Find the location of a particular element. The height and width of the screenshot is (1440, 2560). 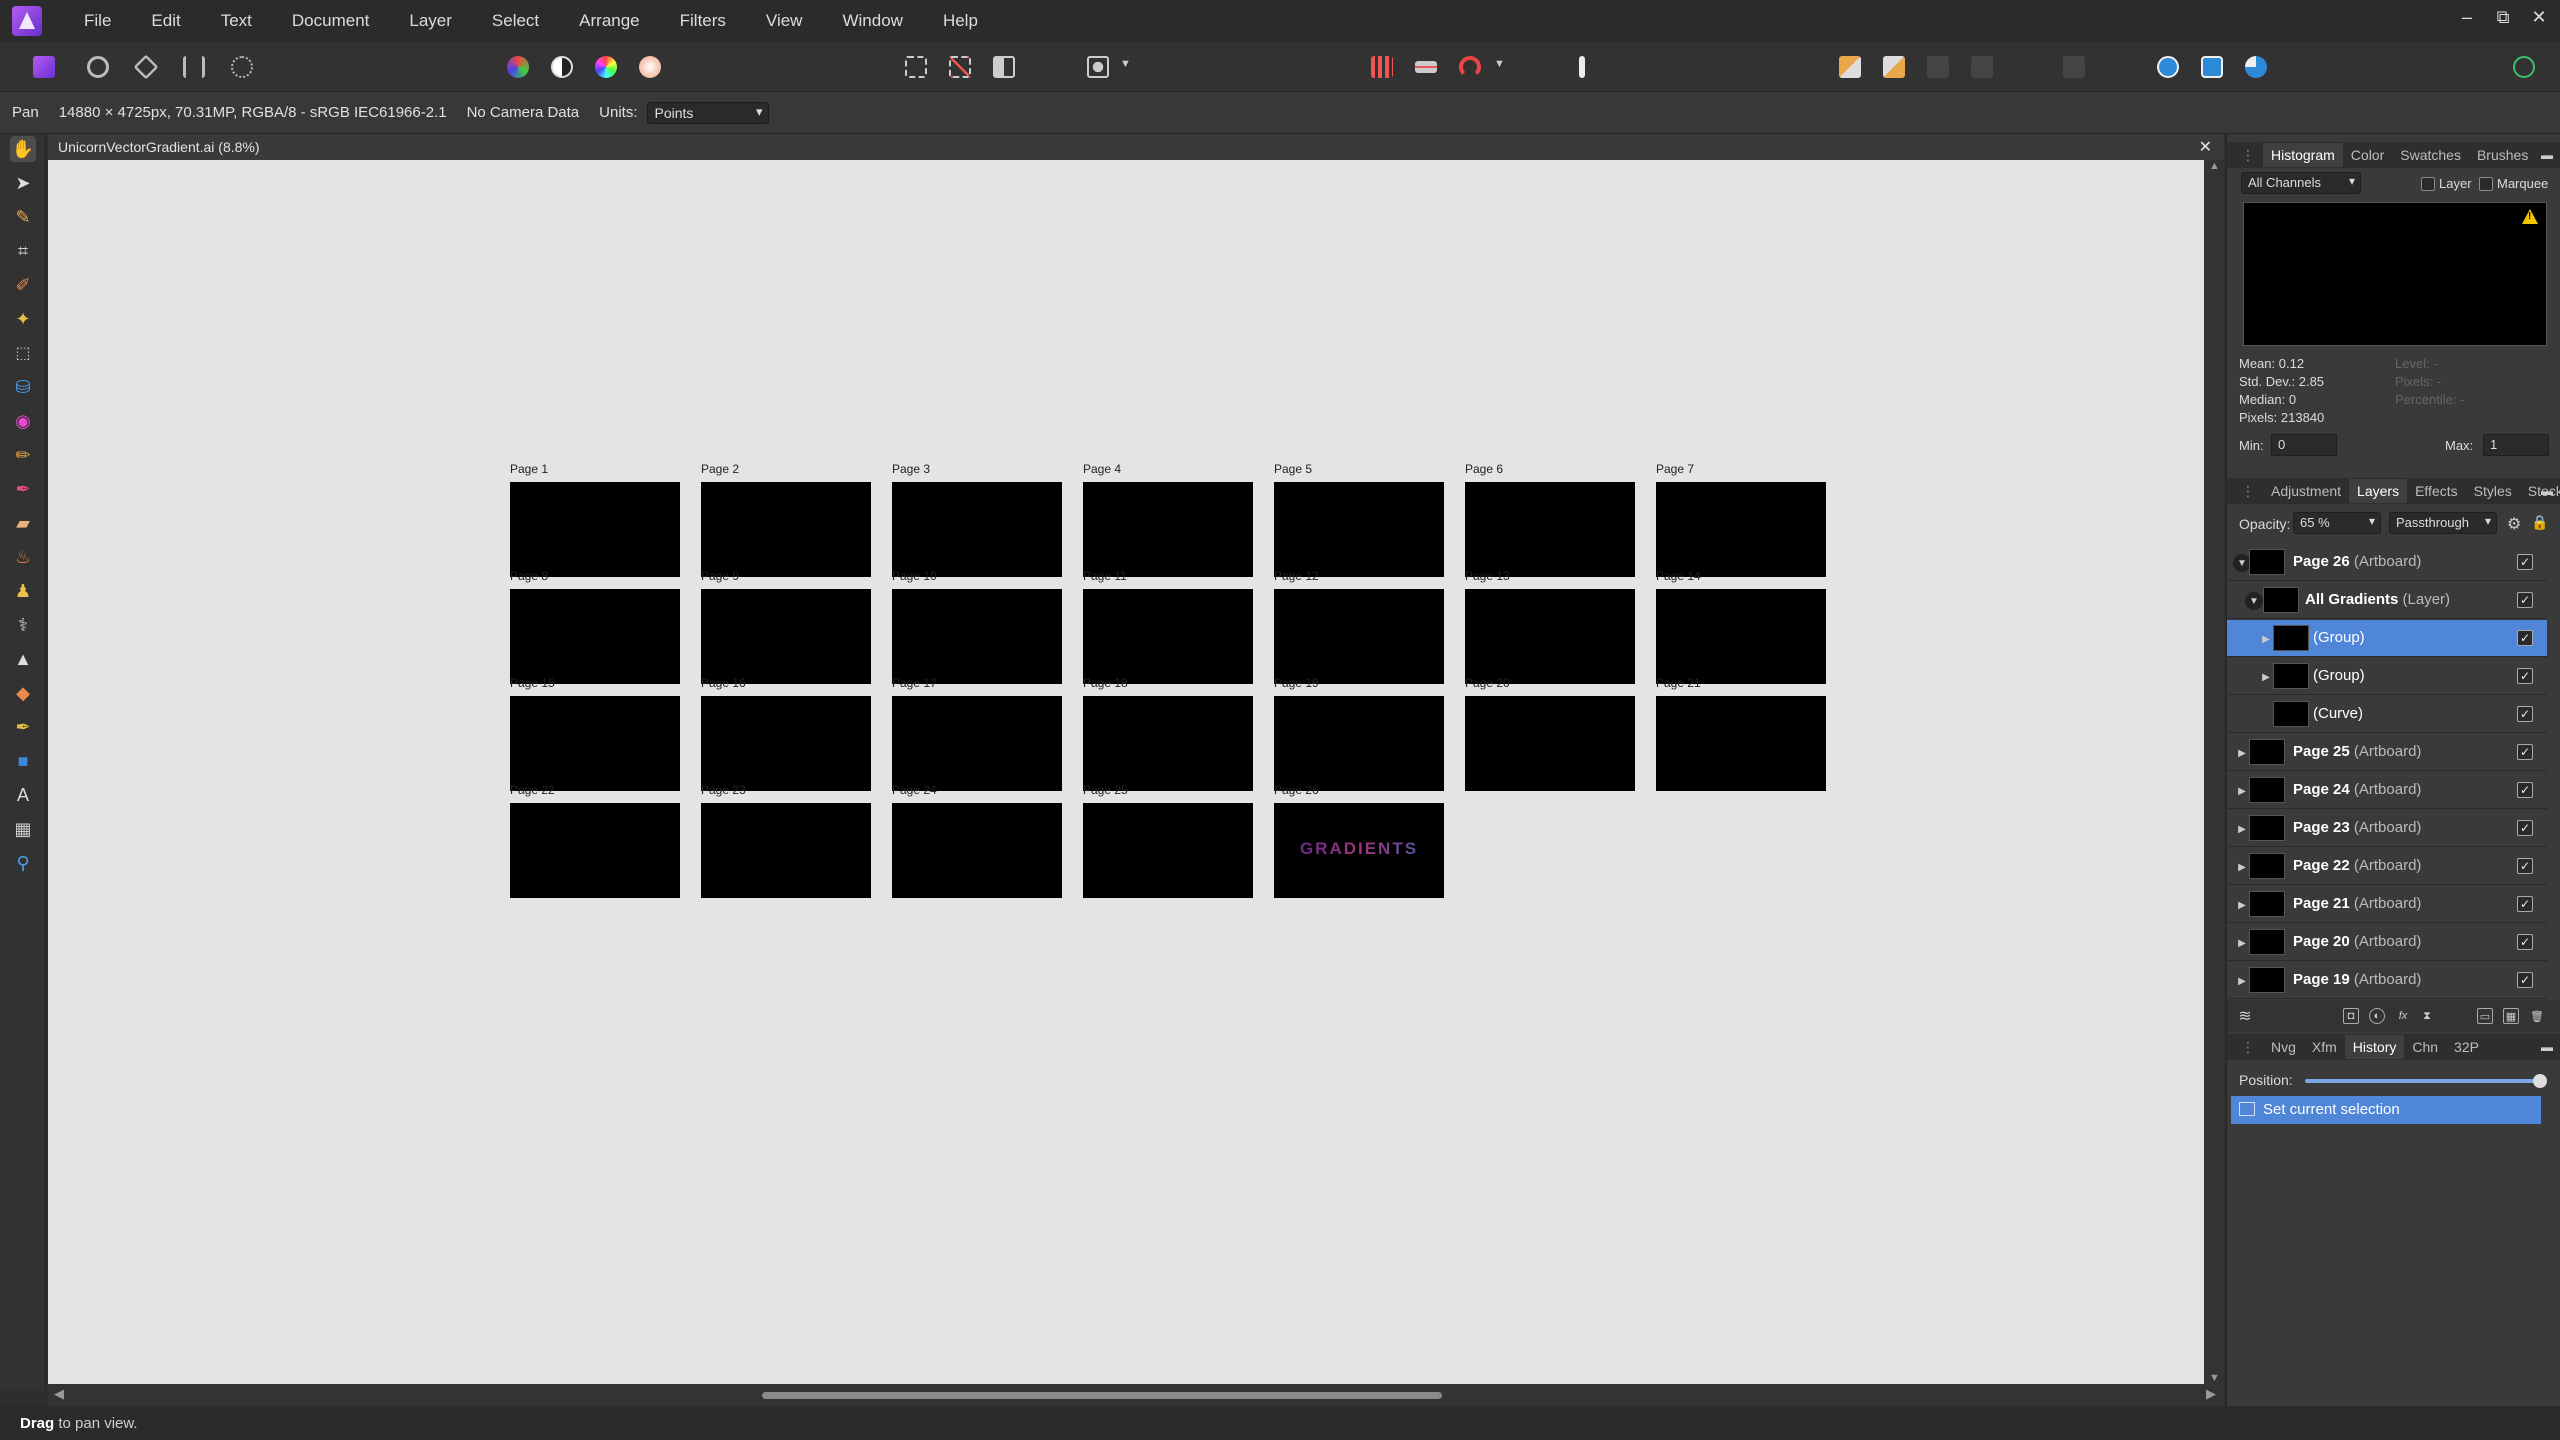

history-item: Set current selection is located at coordinates (2386, 1110).